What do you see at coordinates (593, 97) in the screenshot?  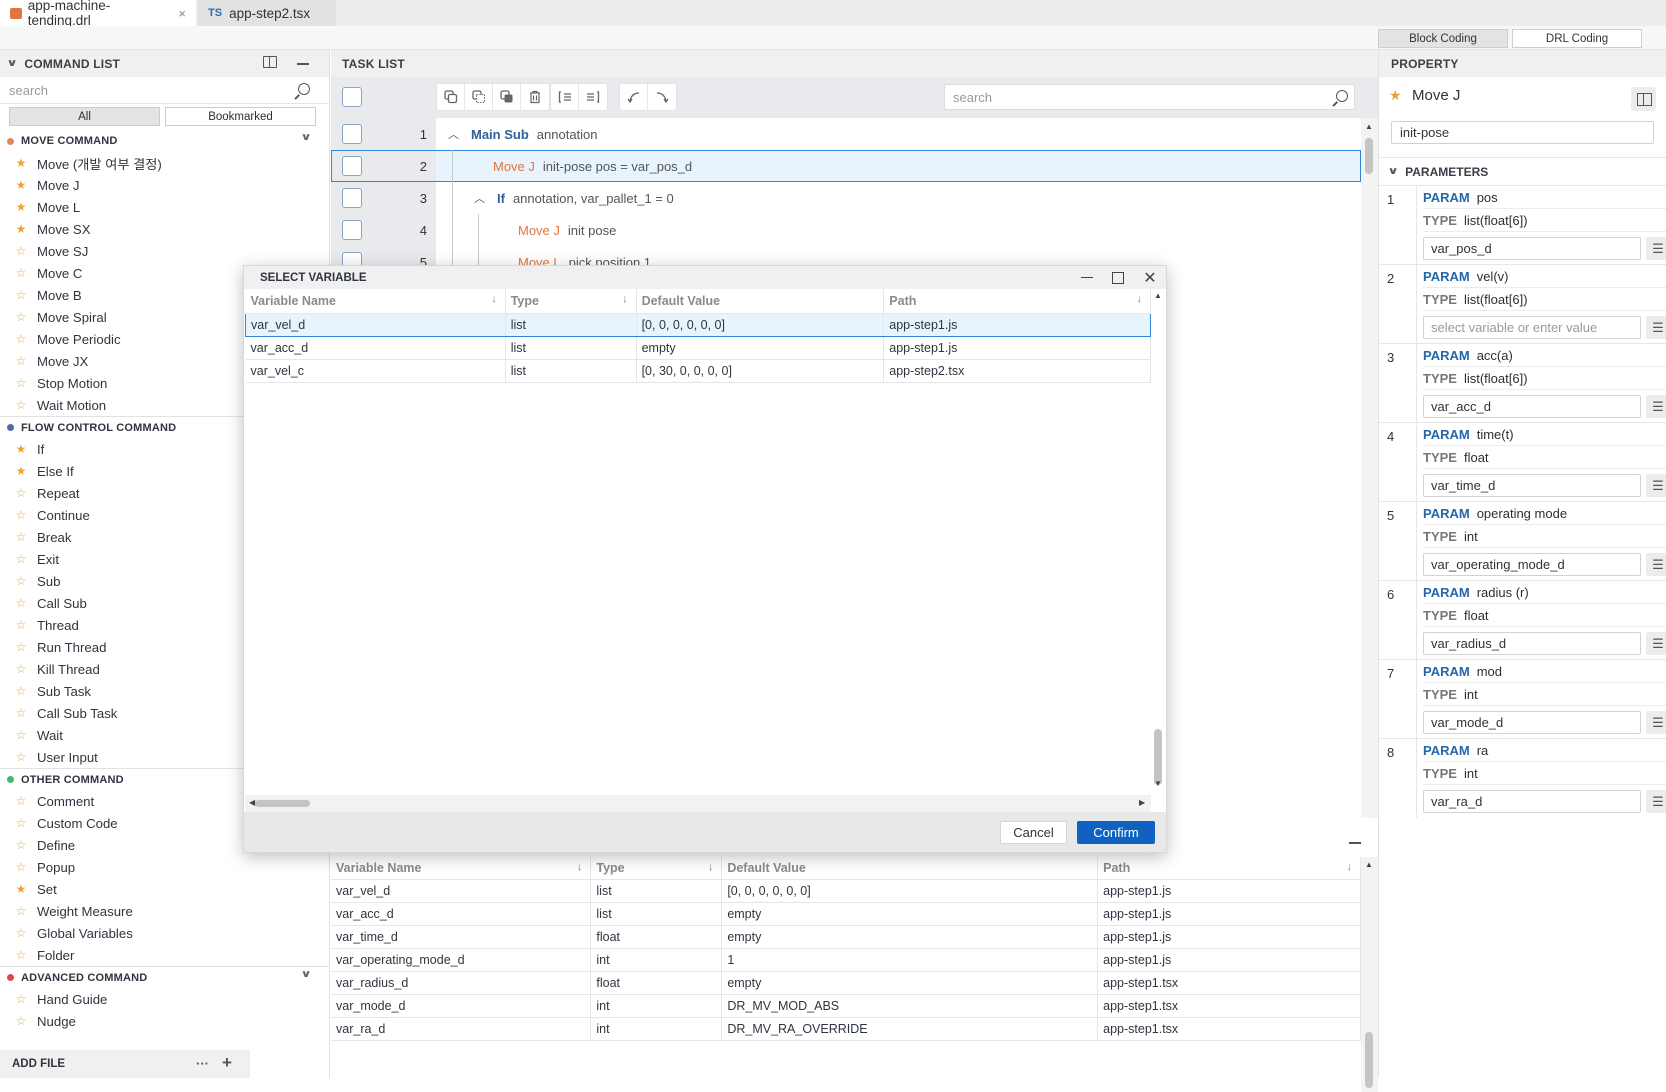 I see `indent-icon` at bounding box center [593, 97].